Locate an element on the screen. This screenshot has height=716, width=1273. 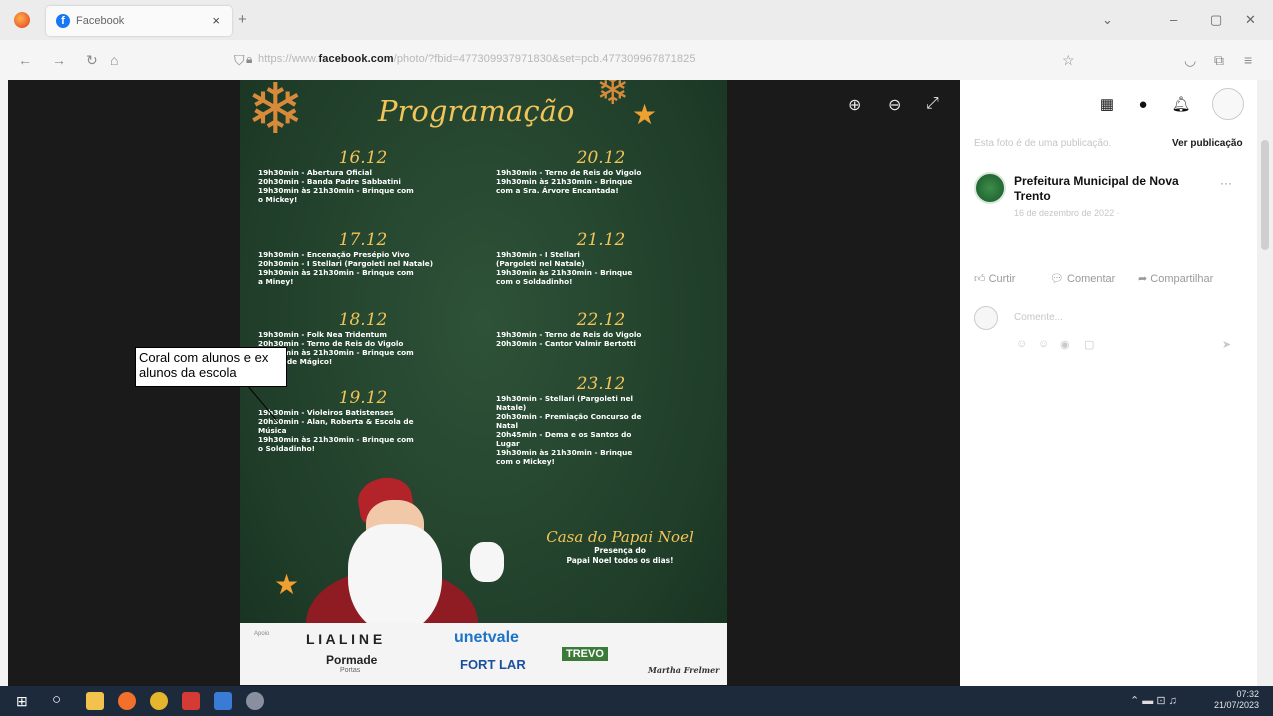
curtir-label: Curtir is located at coordinates (1002, 279).